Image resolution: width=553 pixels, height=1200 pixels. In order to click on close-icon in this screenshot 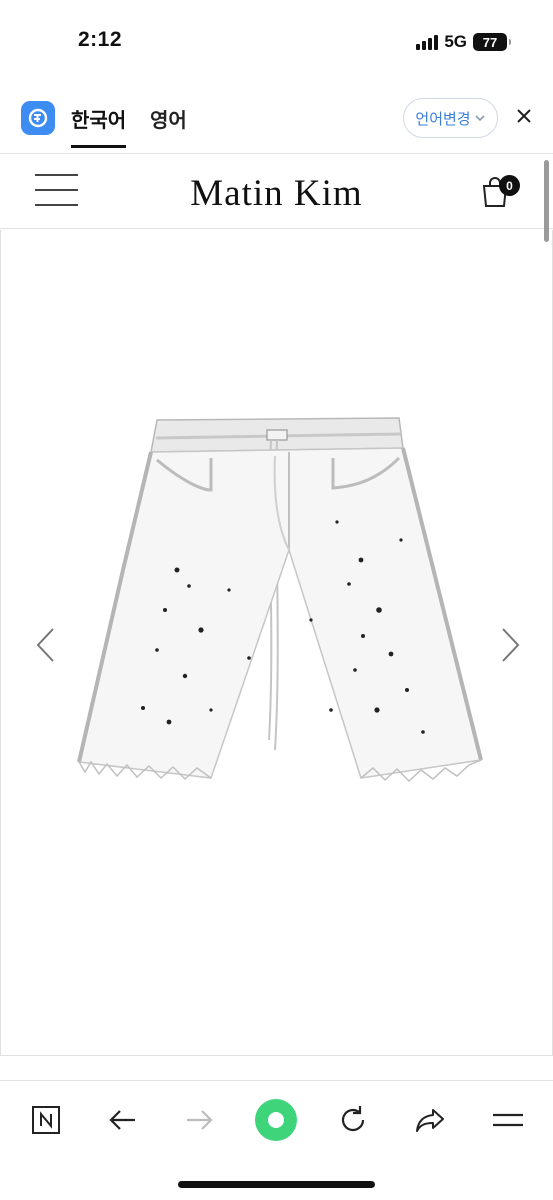, I will do `click(524, 116)`.